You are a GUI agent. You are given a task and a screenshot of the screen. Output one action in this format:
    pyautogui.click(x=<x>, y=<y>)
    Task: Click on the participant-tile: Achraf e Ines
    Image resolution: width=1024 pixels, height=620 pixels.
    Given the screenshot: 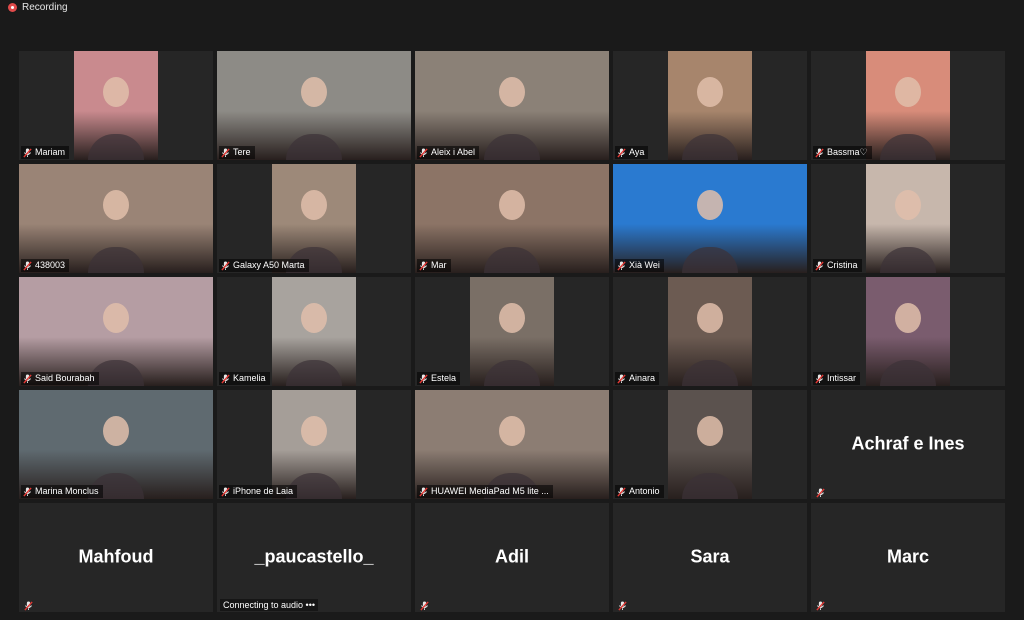 What is the action you would take?
    pyautogui.click(x=908, y=444)
    